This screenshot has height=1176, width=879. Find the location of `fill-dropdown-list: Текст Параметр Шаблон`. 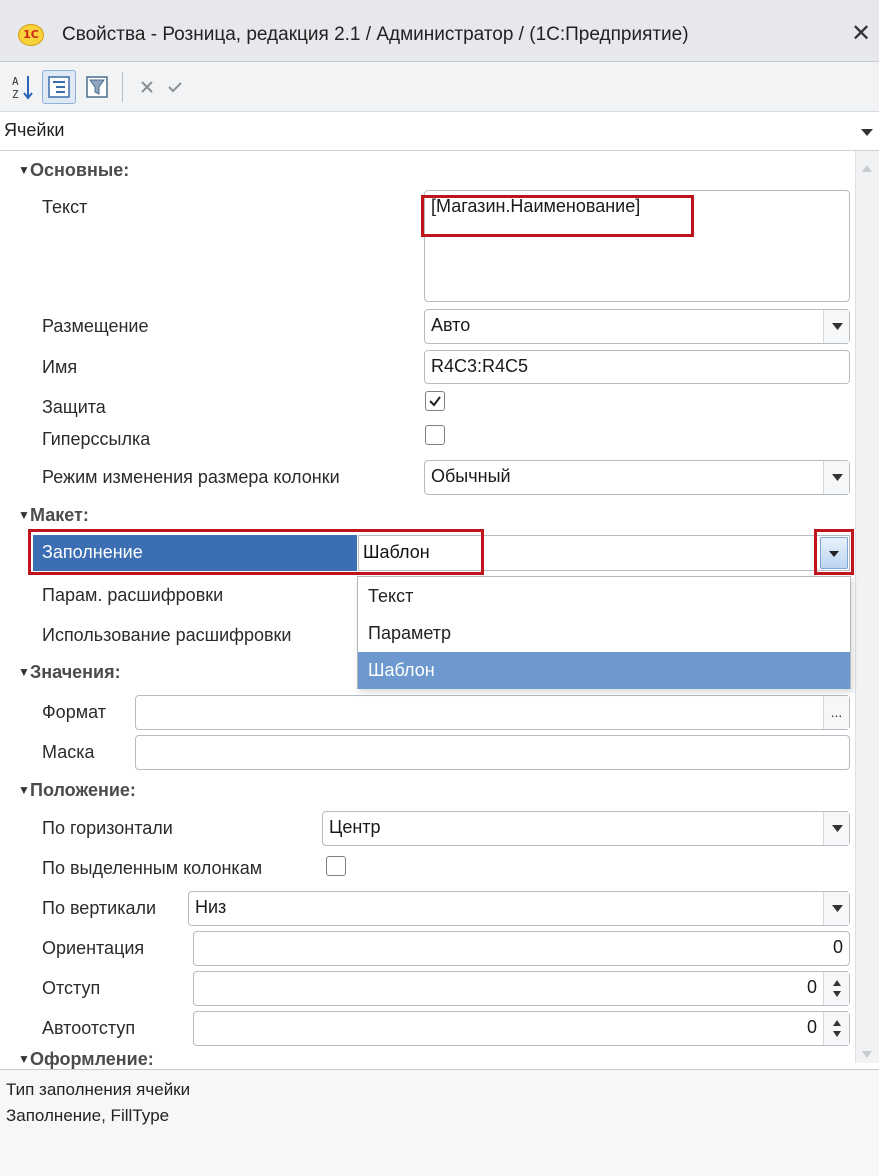

fill-dropdown-list: Текст Параметр Шаблон is located at coordinates (604, 632).